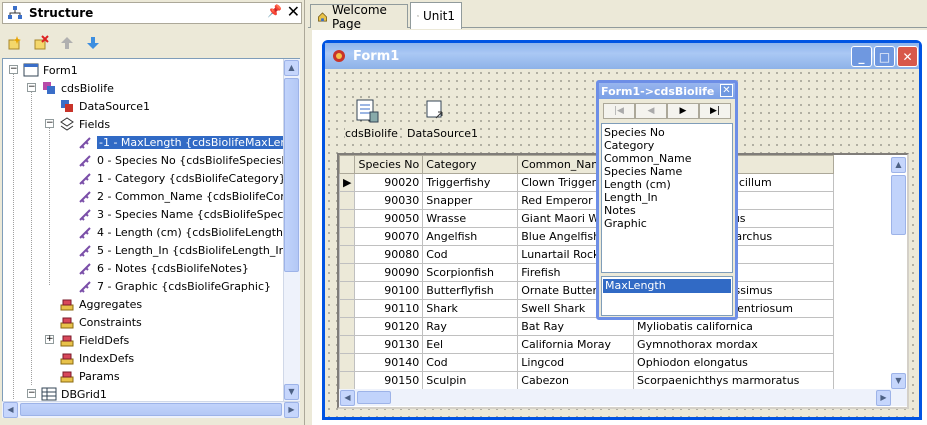 Image resolution: width=927 pixels, height=425 pixels. I want to click on tree-item-field: 5 - Length_In {cdsBiolifeLength_In}, so click(185, 250).